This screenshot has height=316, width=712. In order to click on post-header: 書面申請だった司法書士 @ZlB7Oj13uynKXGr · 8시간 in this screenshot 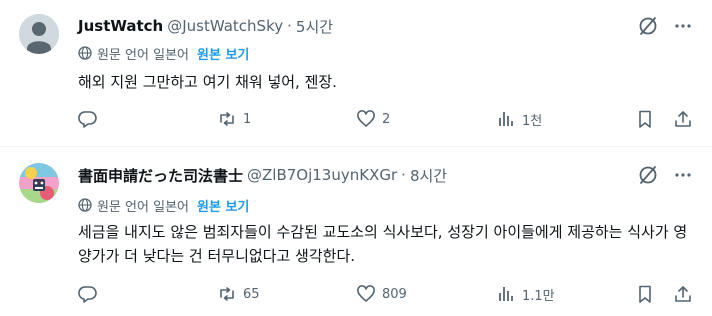, I will do `click(262, 175)`.